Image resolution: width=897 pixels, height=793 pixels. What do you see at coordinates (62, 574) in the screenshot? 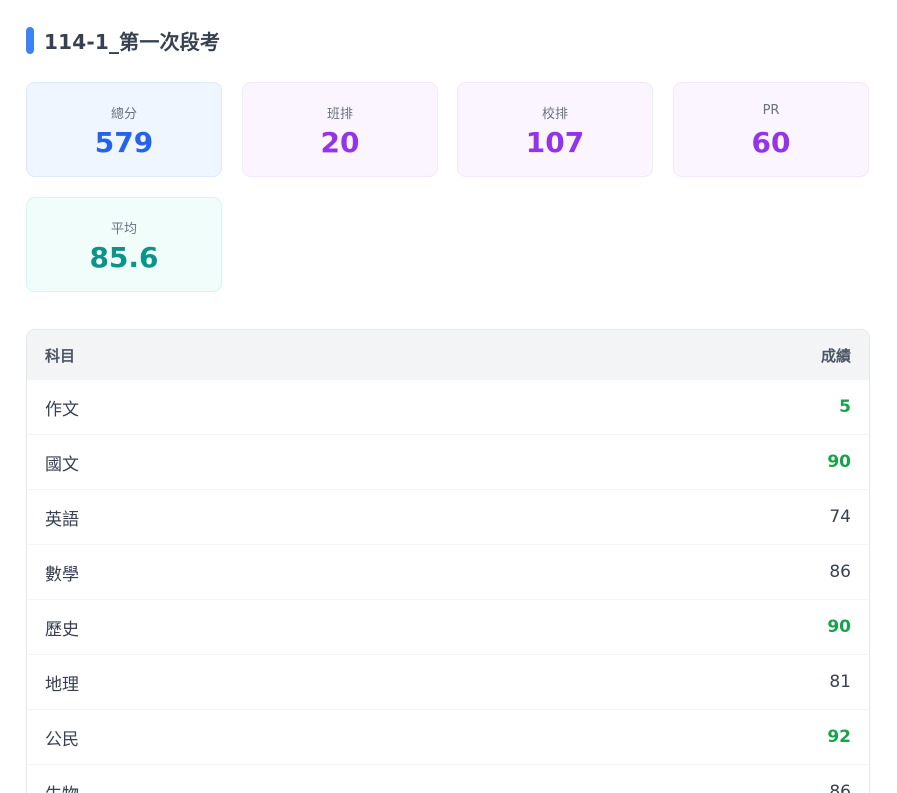
I see `row-subject: 數學` at bounding box center [62, 574].